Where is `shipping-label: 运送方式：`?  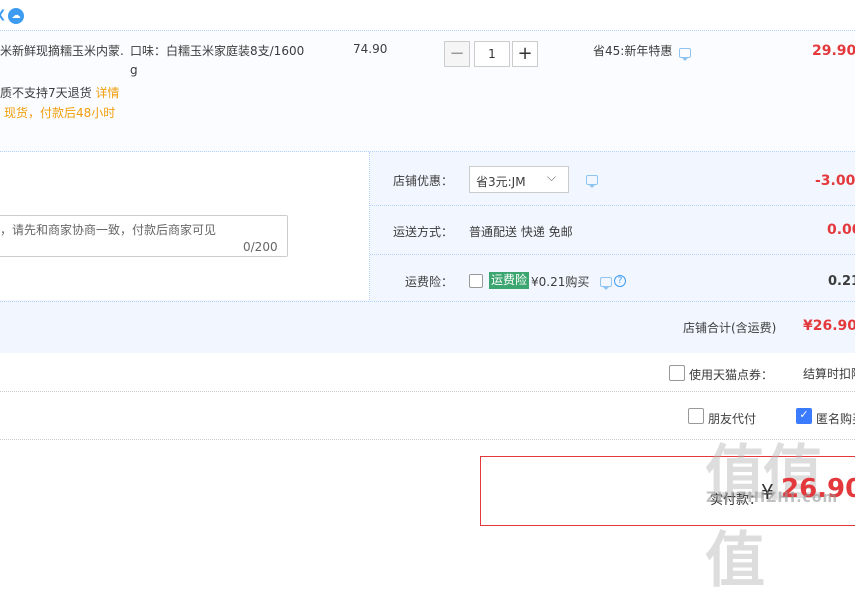 shipping-label: 运送方式： is located at coordinates (423, 232).